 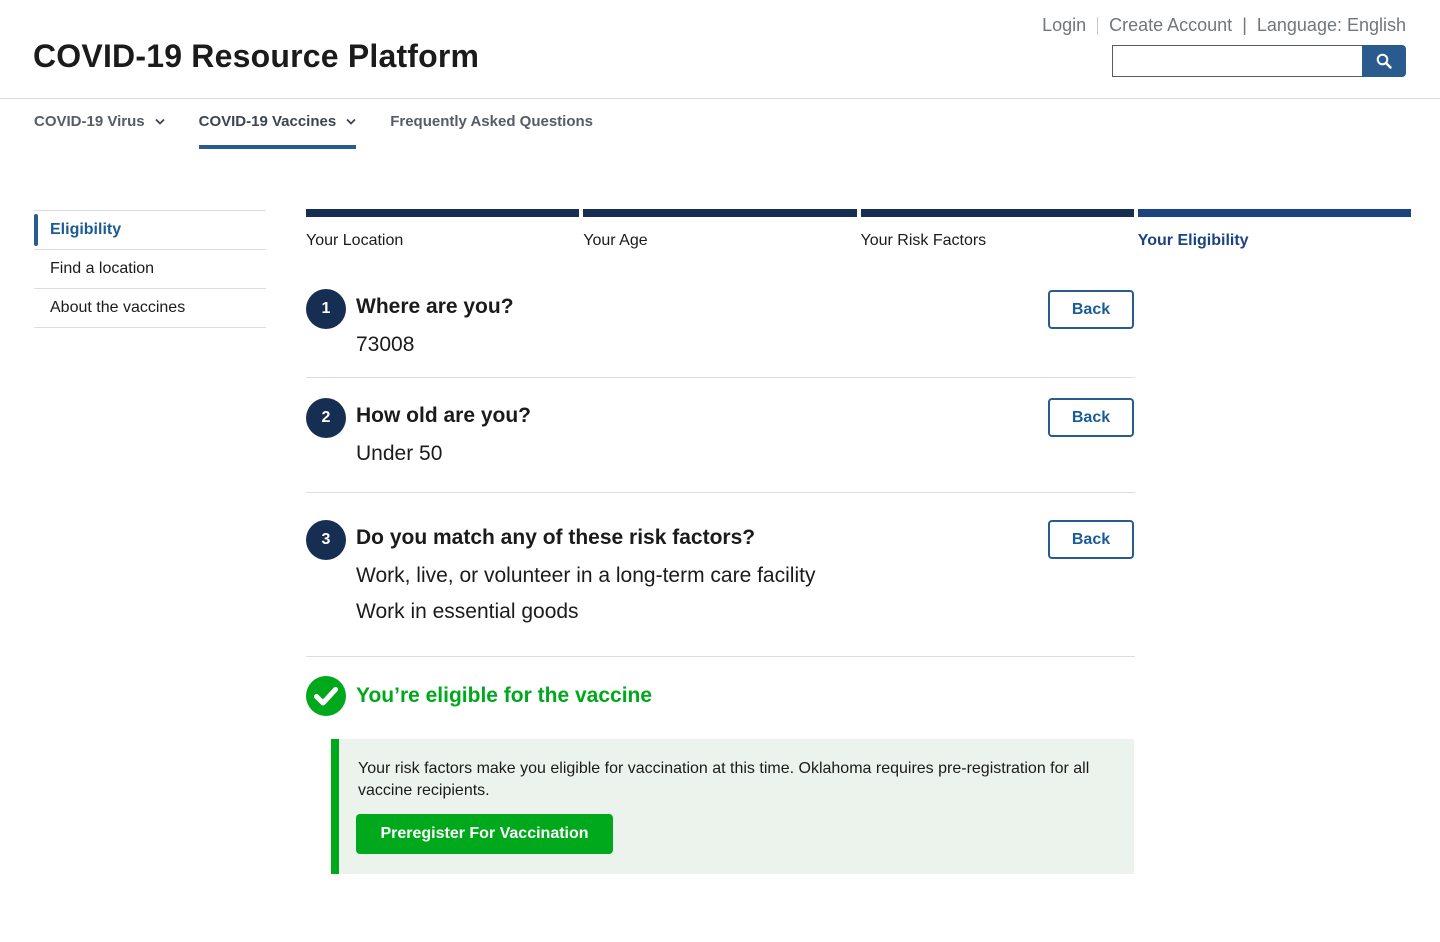 I want to click on result-title: You’re eligible for the vaccine, so click(x=504, y=695).